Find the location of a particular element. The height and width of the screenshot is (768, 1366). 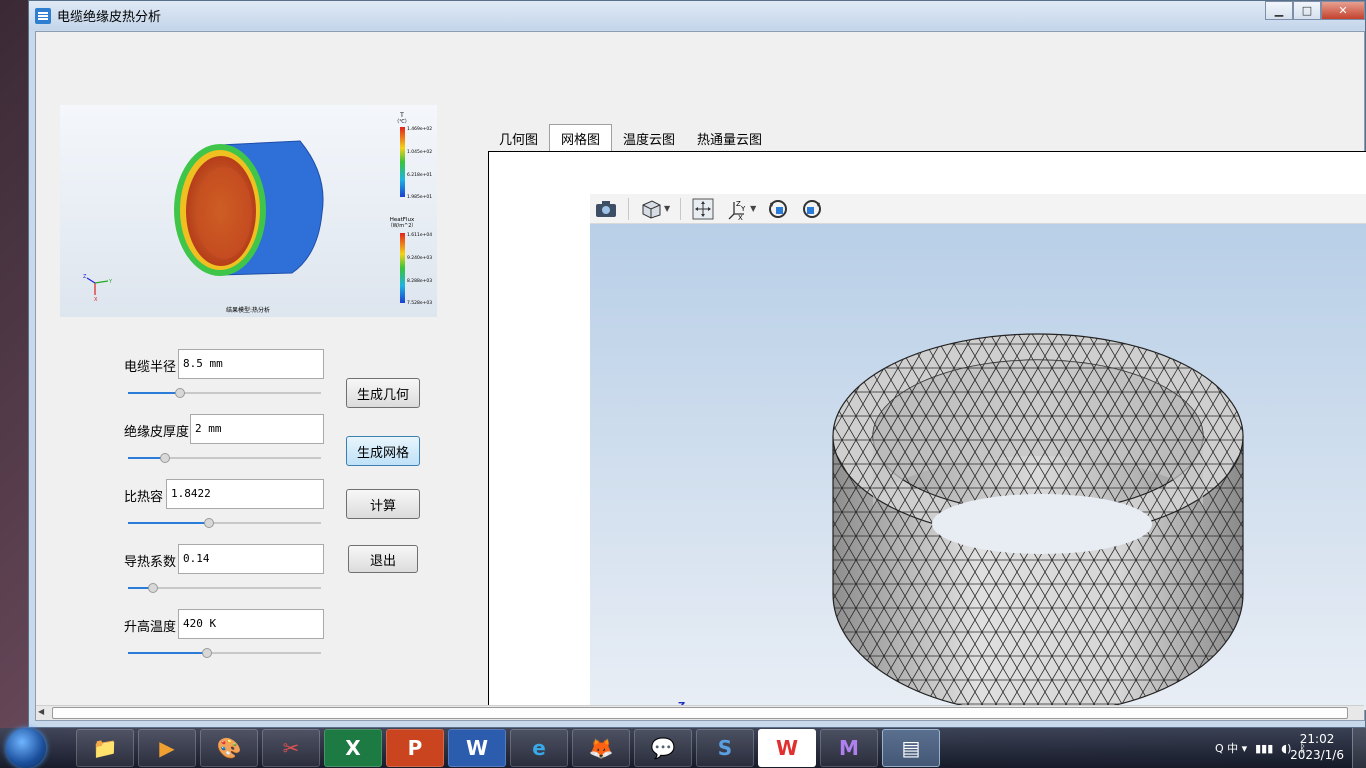

flux-tick: 1.611e+04 is located at coordinates (419, 235).